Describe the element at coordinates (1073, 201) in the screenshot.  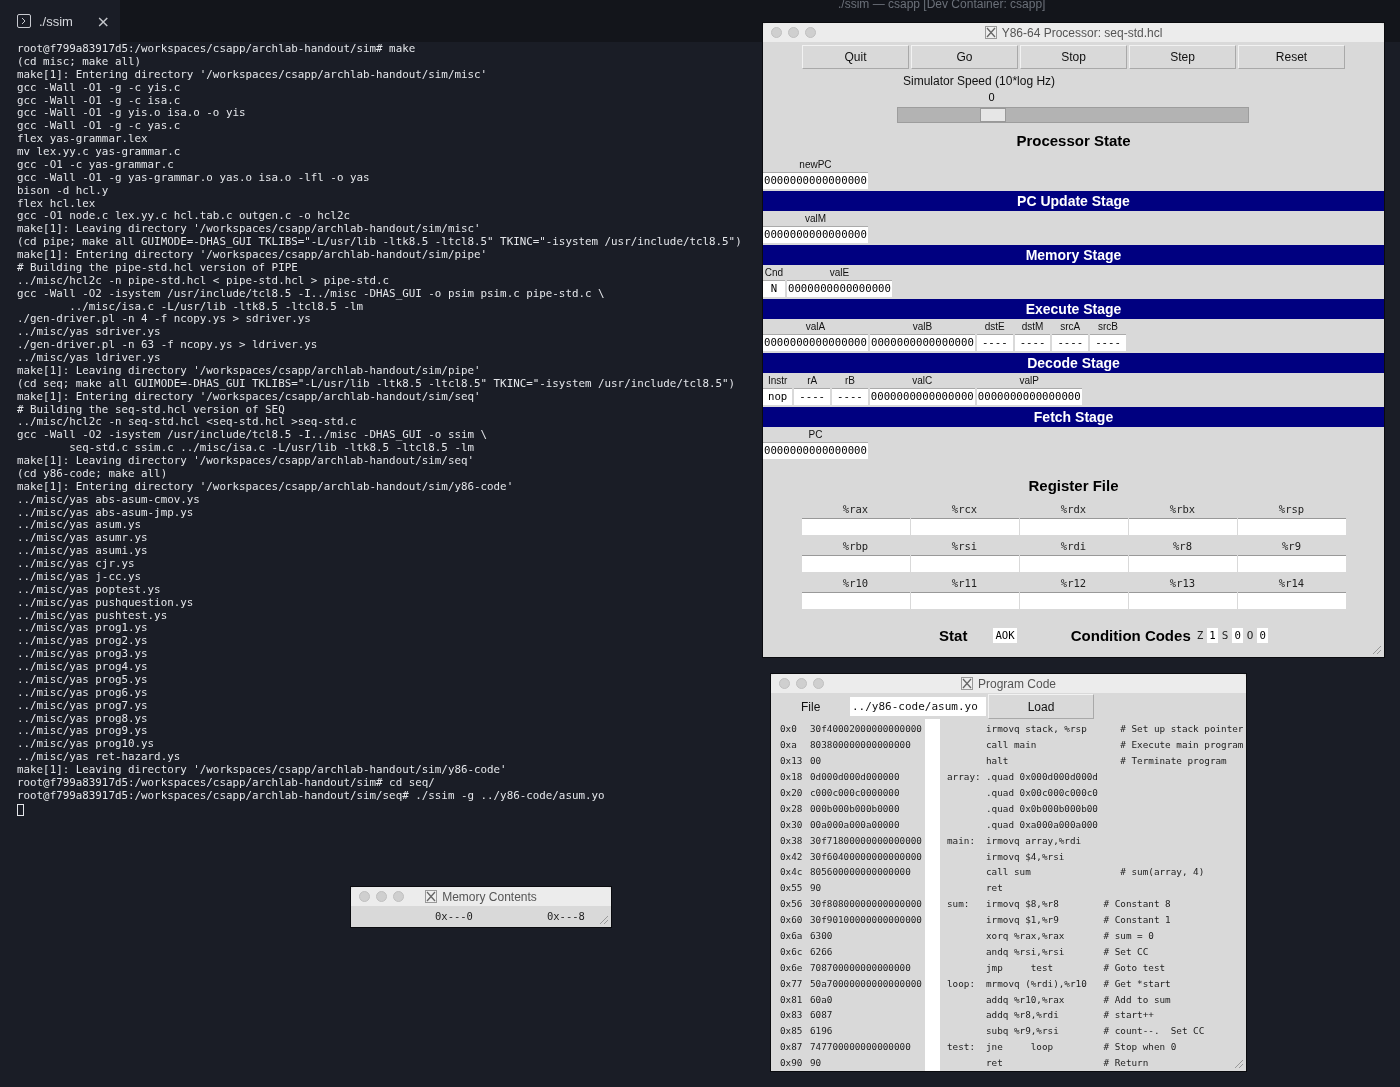
I see `stage-banner: PC Update Stage` at that location.